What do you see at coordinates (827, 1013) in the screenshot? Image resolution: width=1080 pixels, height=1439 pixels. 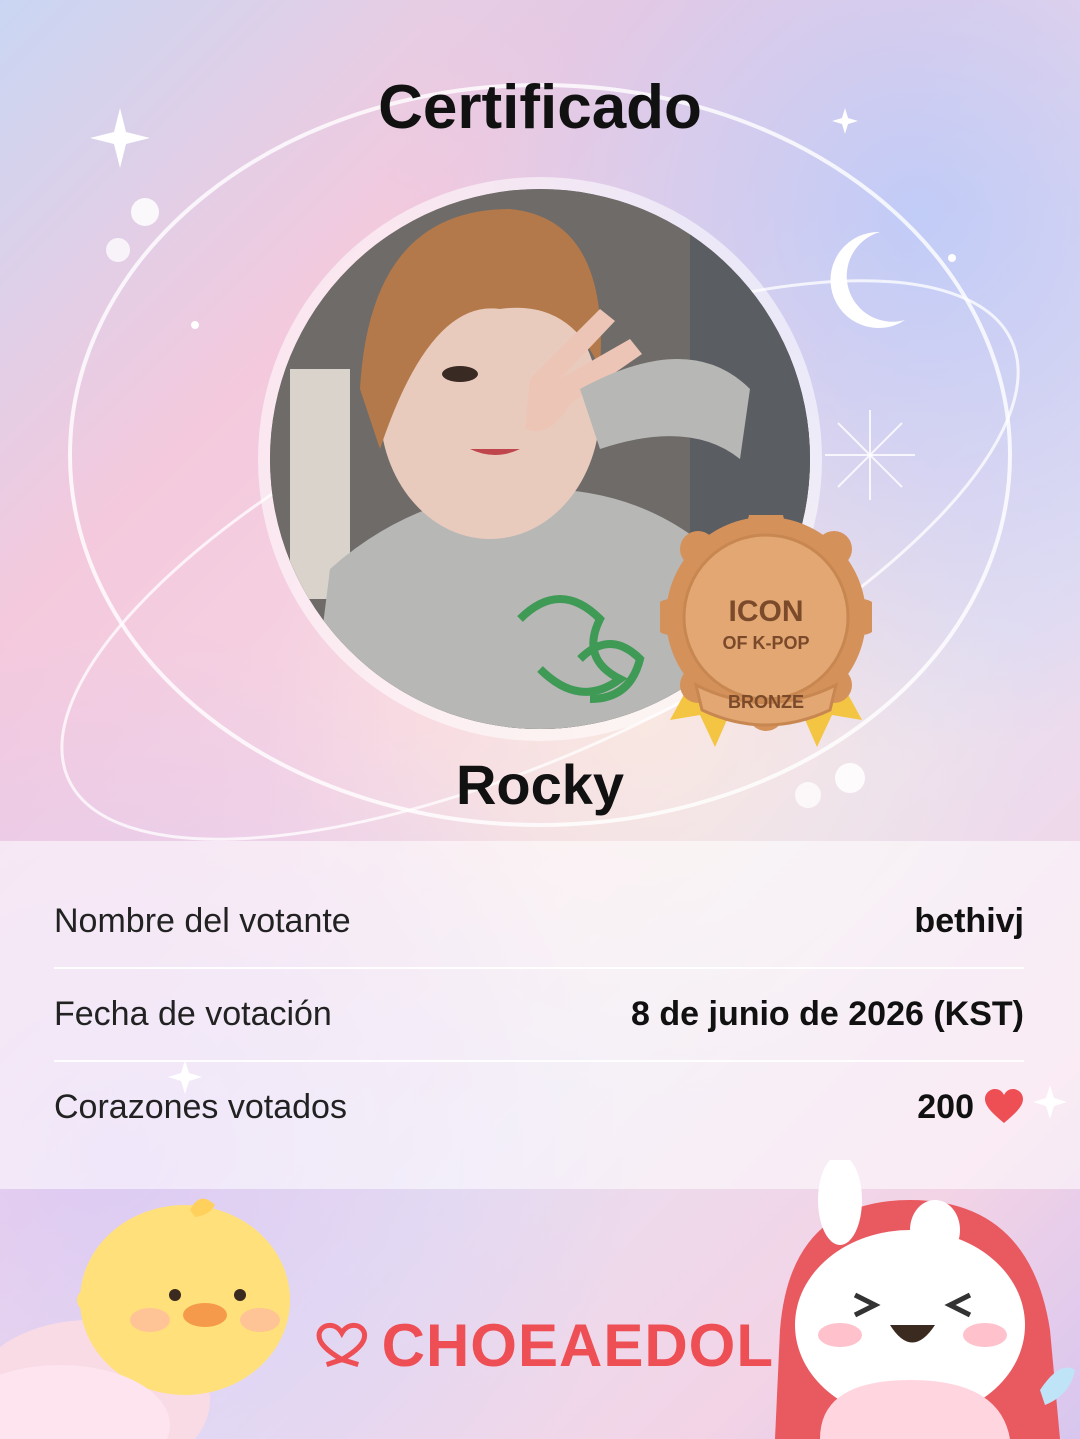 I see `row-value: 8 de junio de 2026 (KST)` at bounding box center [827, 1013].